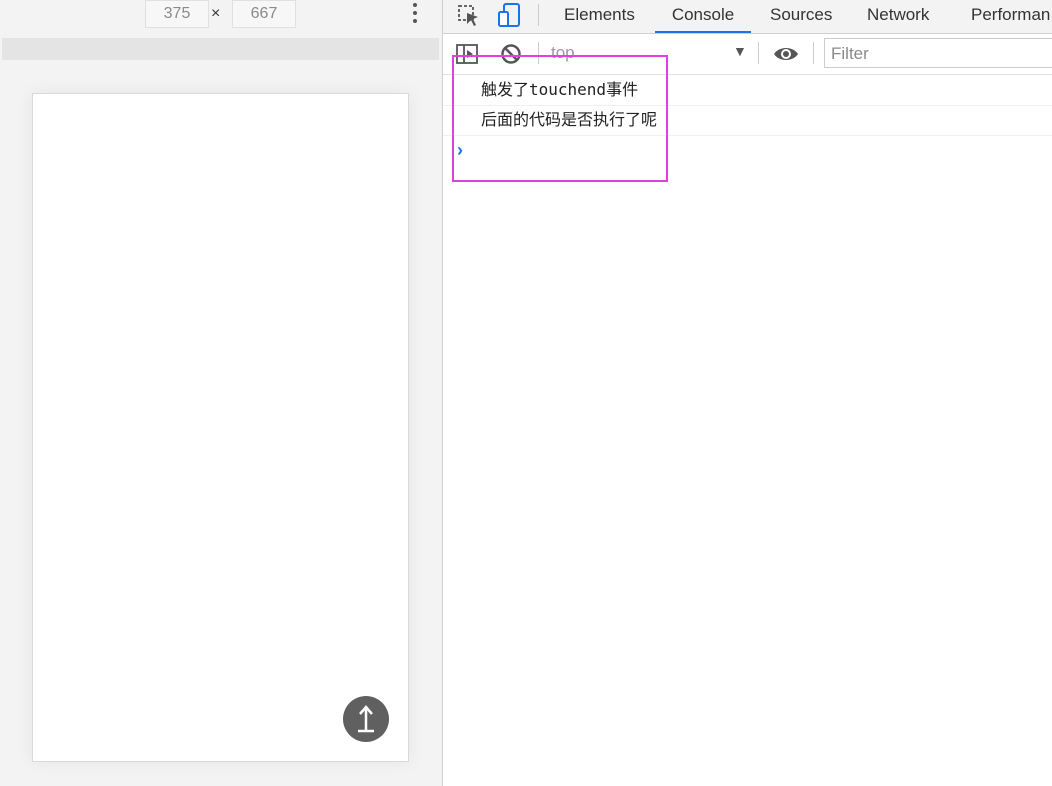 The height and width of the screenshot is (786, 1052). I want to click on console-message-text: 后面的代码是否执行了呢, so click(569, 119).